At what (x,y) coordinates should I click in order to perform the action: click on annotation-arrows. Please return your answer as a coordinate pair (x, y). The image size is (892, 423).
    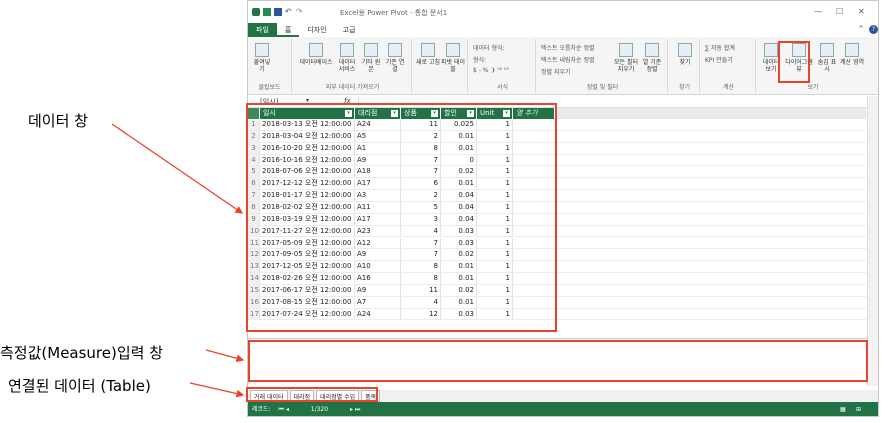
    Looking at the image, I should click on (178, 260).